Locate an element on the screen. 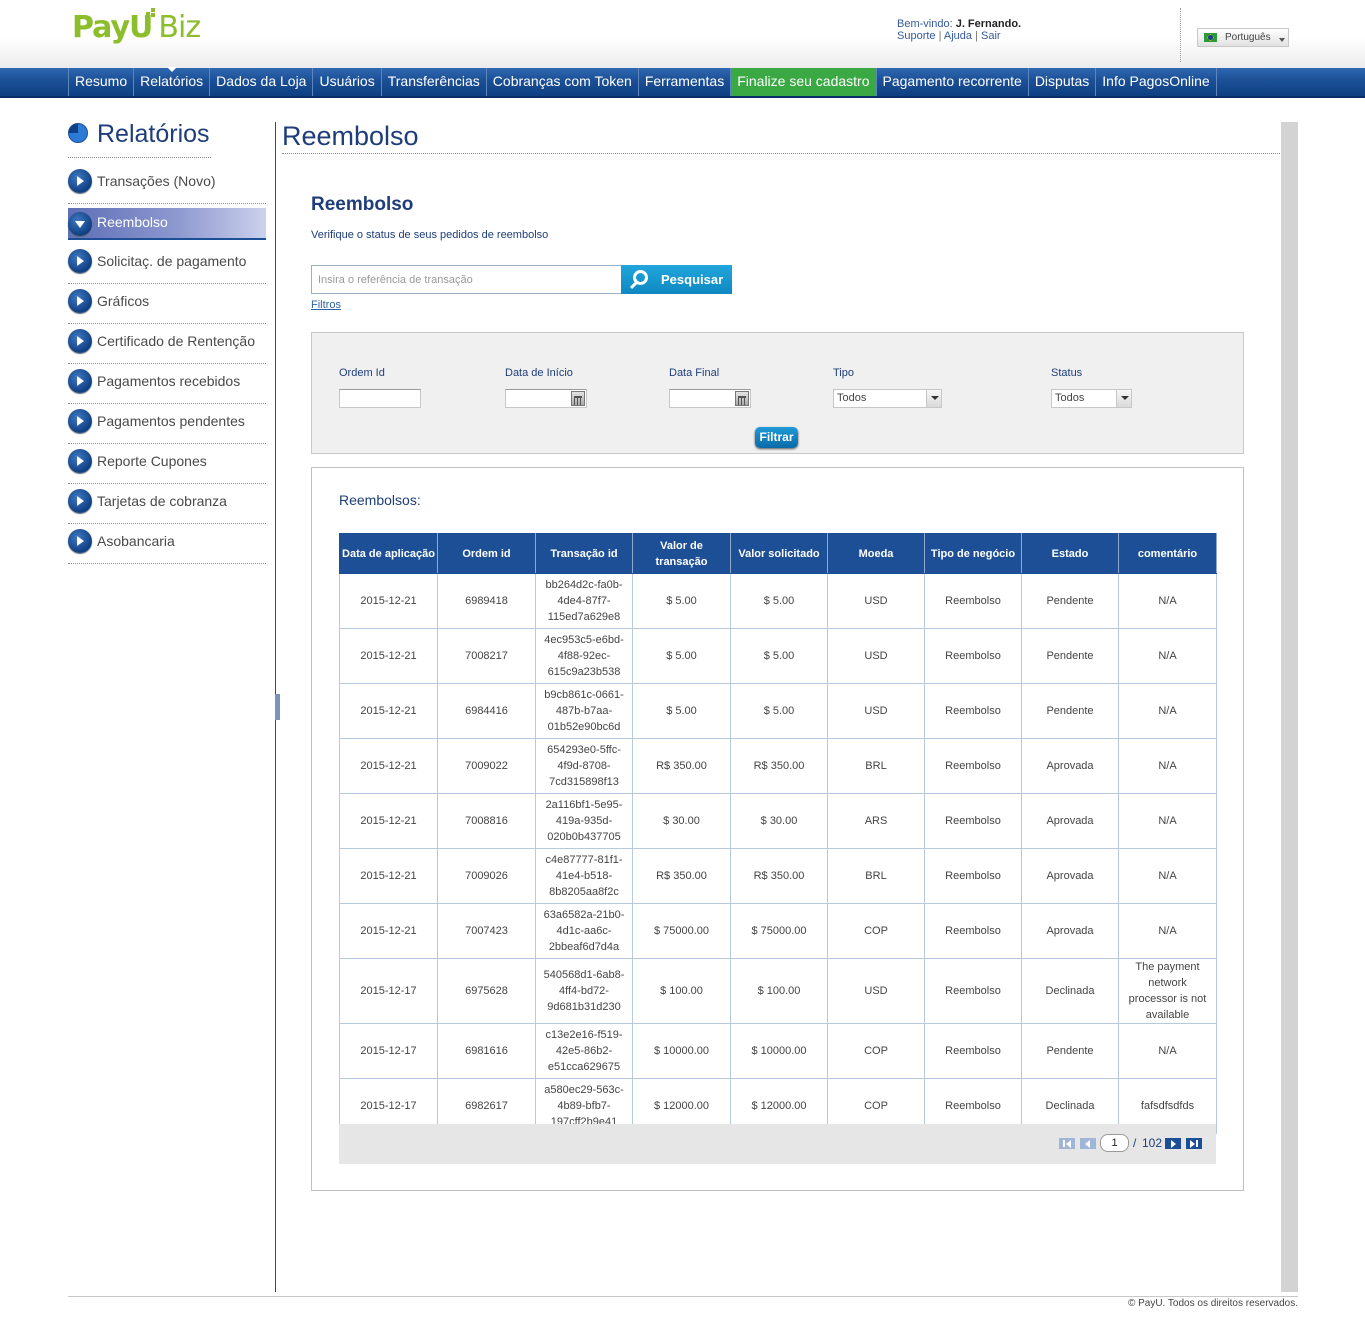  nav-item-ferramentas: Ferramentas is located at coordinates (685, 82).